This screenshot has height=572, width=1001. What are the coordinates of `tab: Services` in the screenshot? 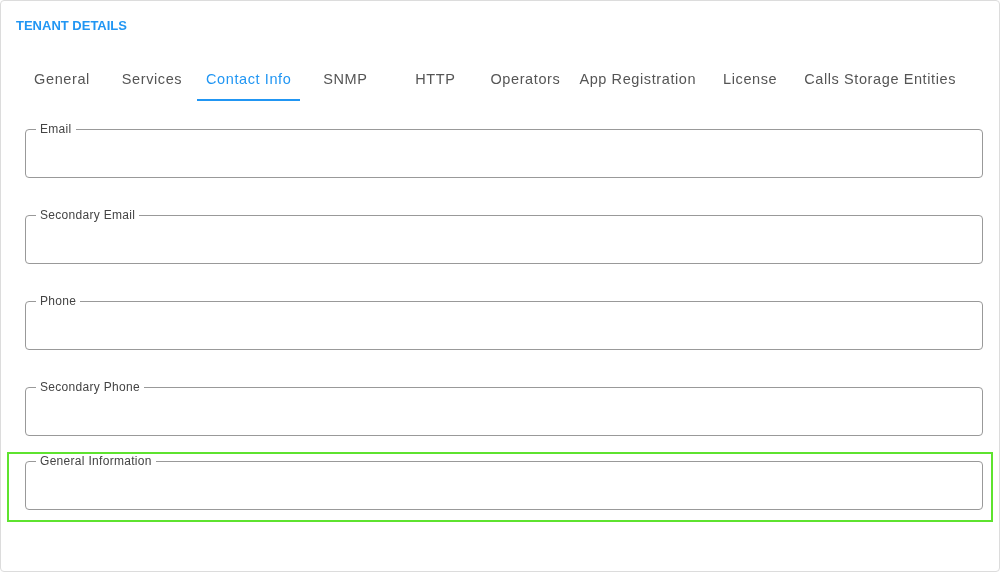 It's located at (152, 80).